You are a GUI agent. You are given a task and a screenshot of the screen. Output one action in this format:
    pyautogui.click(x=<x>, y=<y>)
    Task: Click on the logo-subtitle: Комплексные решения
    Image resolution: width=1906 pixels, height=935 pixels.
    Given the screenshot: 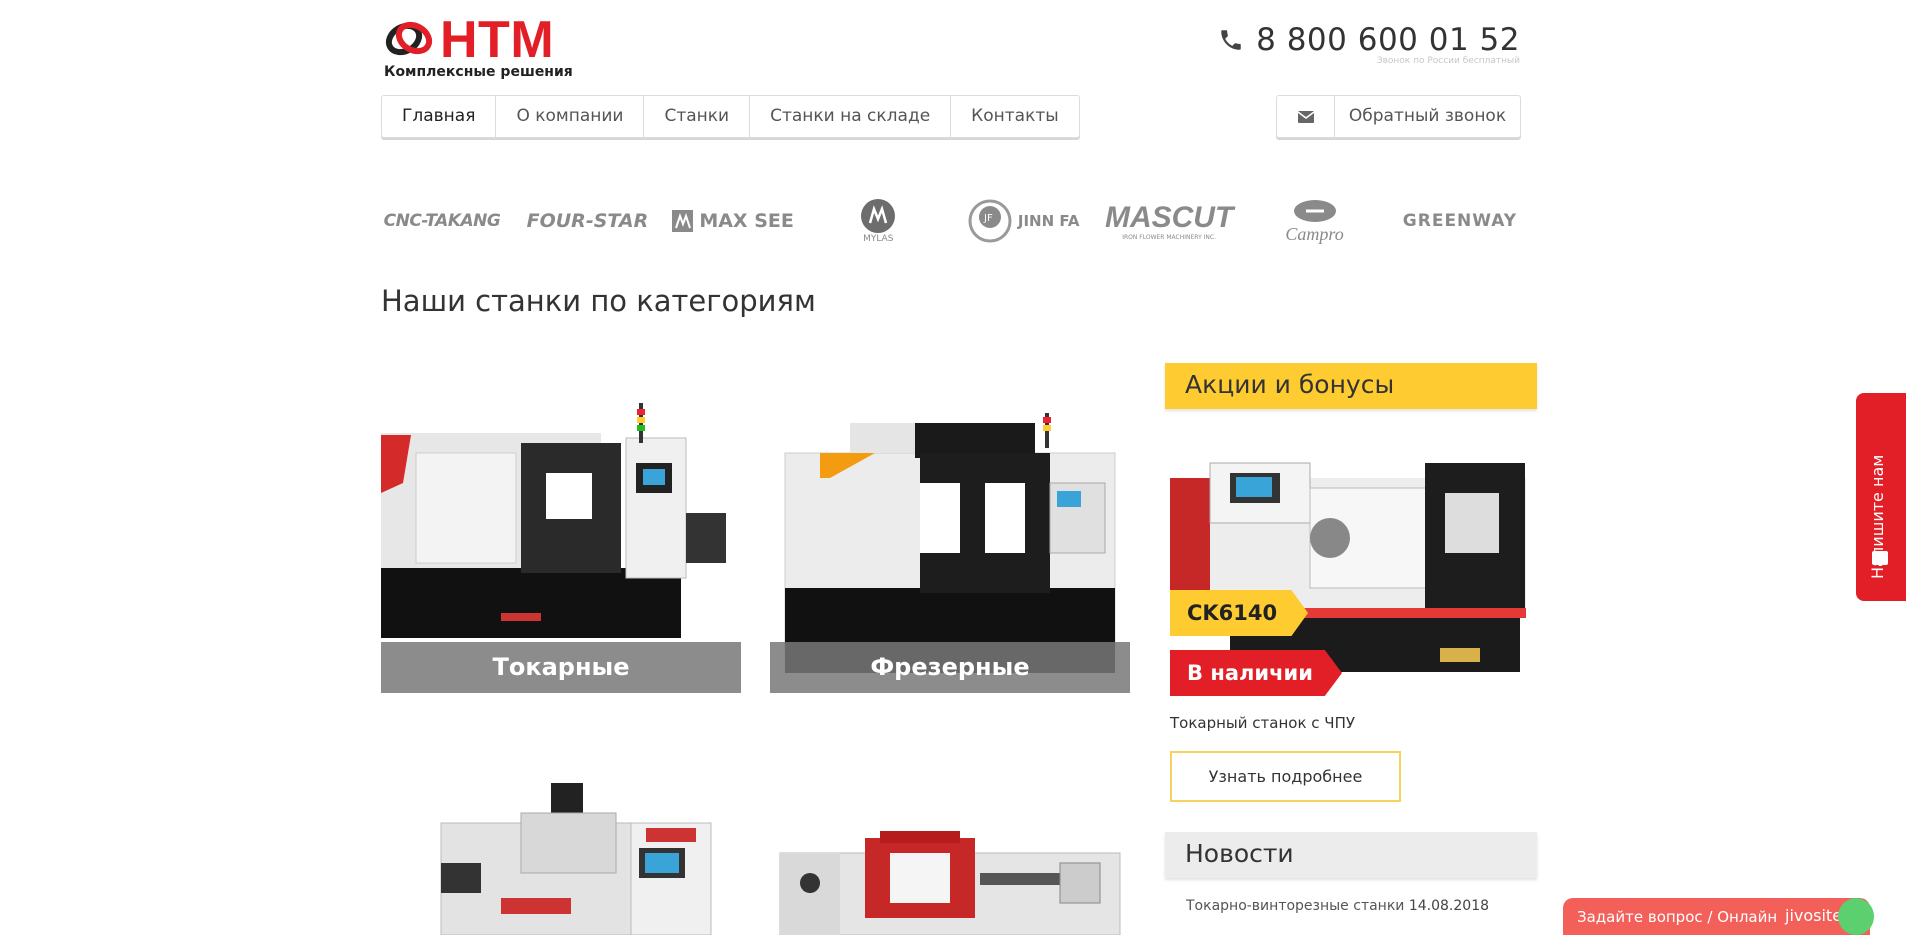 What is the action you would take?
    pyautogui.click(x=478, y=72)
    